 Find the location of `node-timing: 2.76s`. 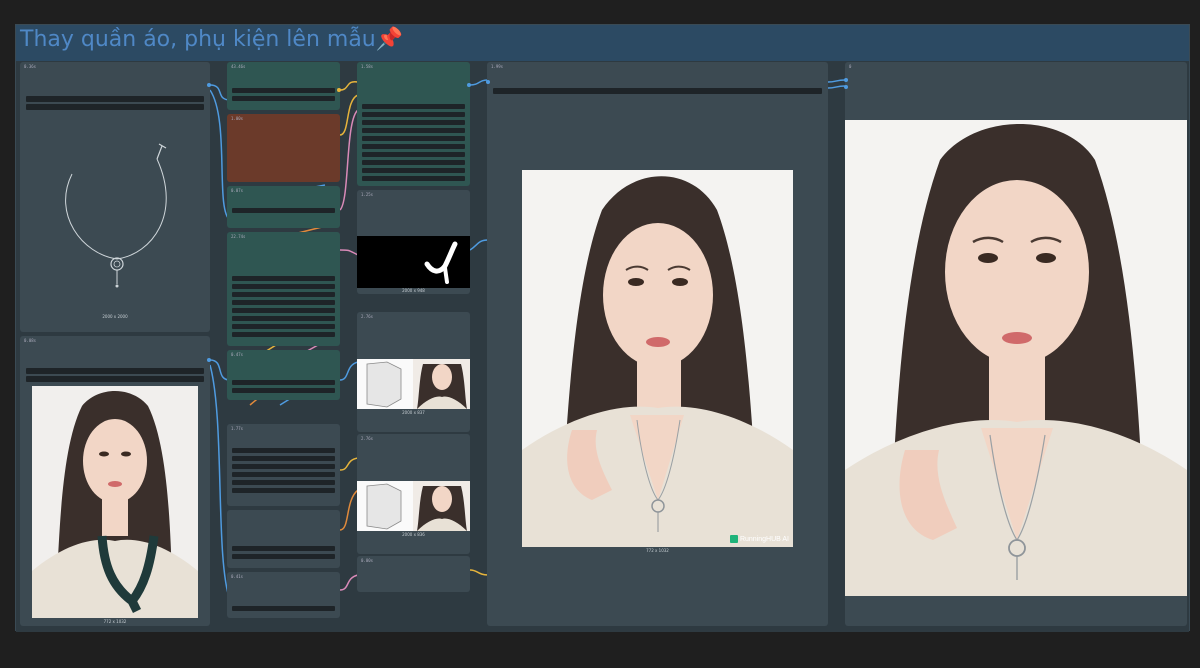

node-timing: 2.76s is located at coordinates (367, 438).